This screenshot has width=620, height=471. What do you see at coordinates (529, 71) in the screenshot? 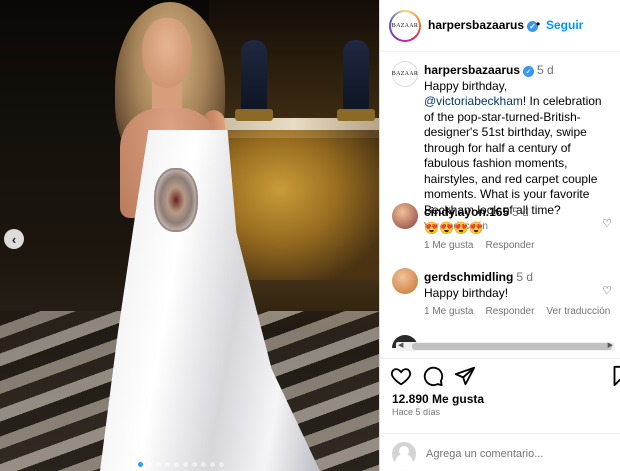
I see `verified-badge-icon: ✓` at bounding box center [529, 71].